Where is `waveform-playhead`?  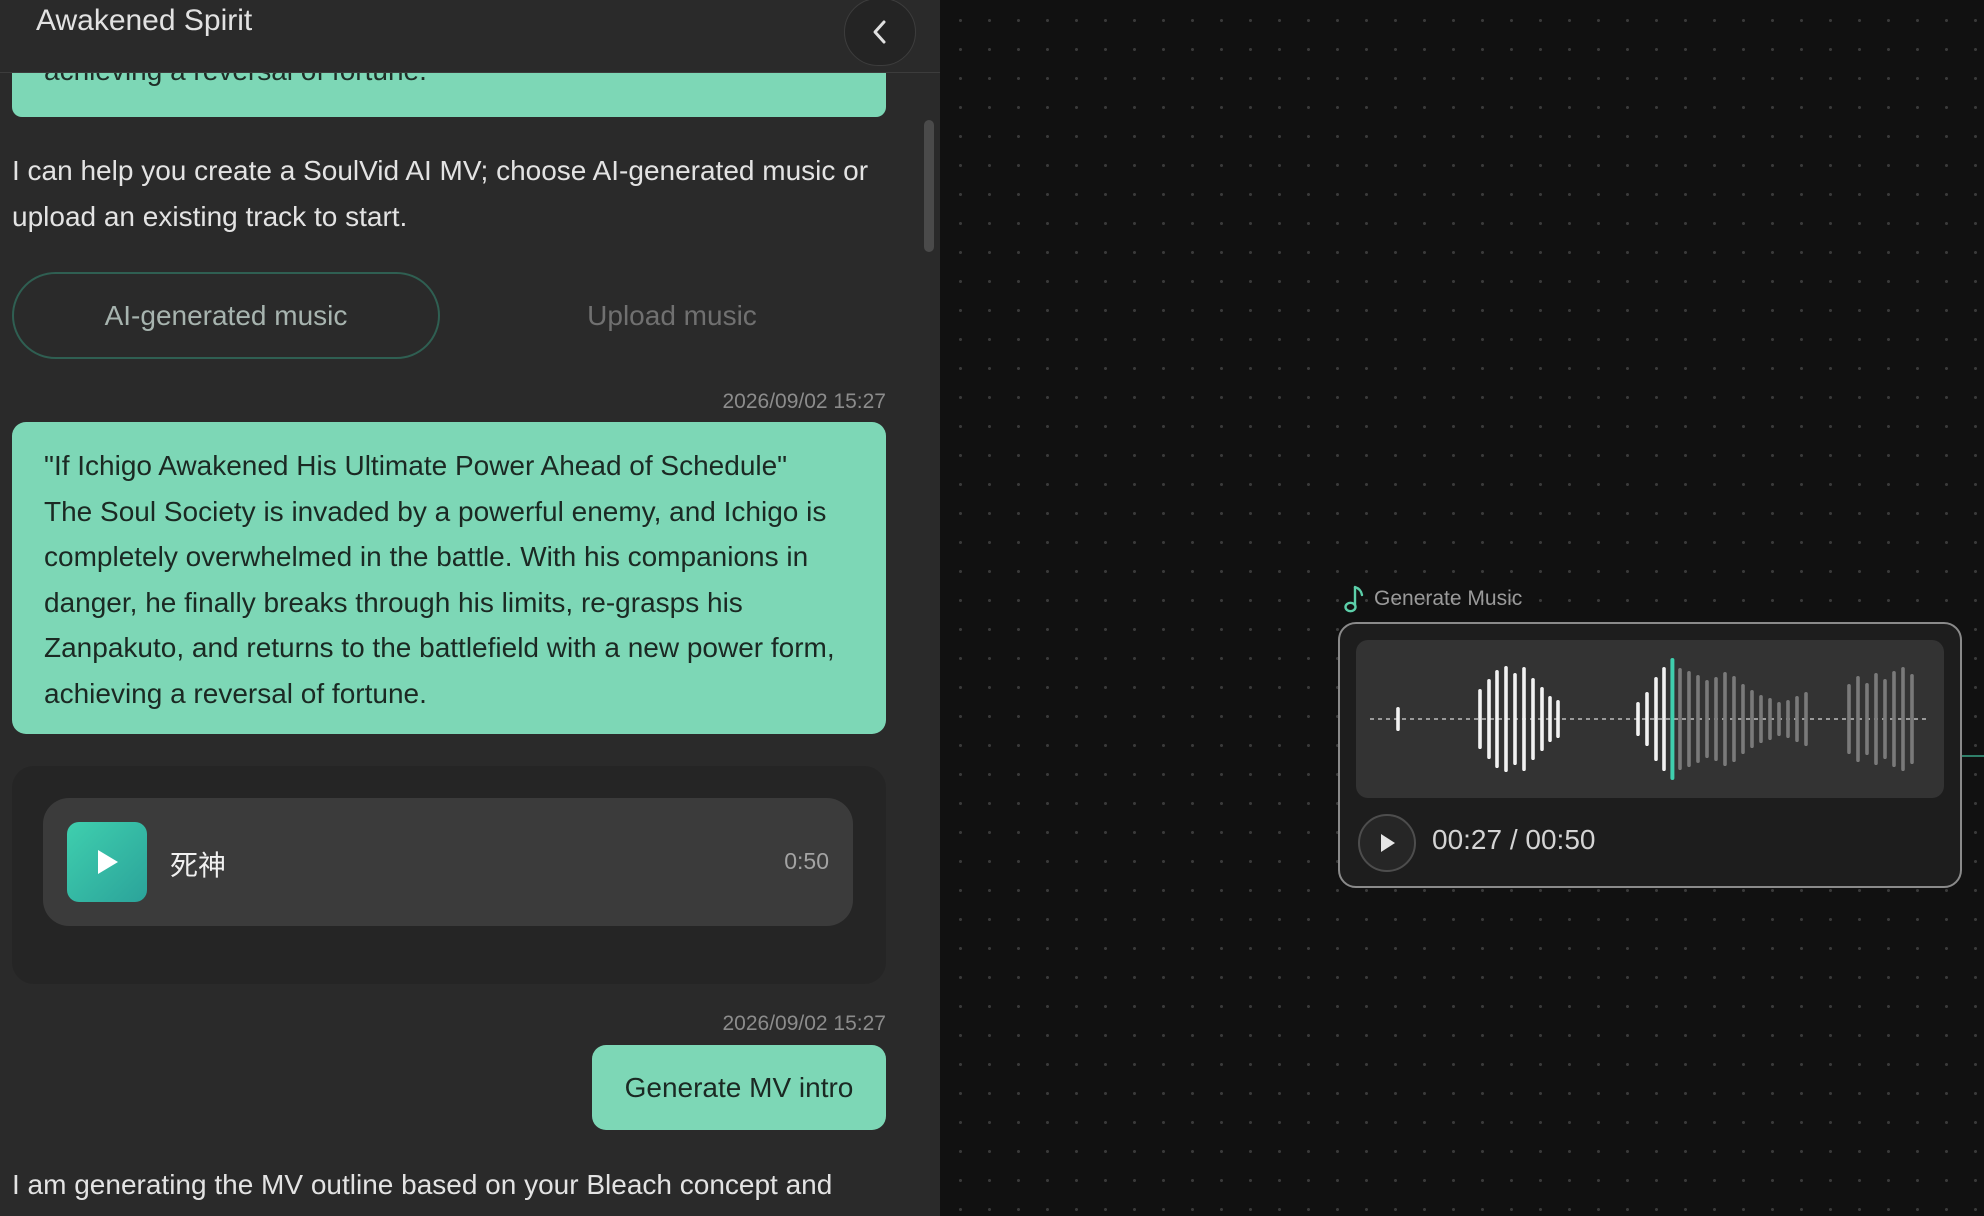
waveform-playhead is located at coordinates (1672, 719).